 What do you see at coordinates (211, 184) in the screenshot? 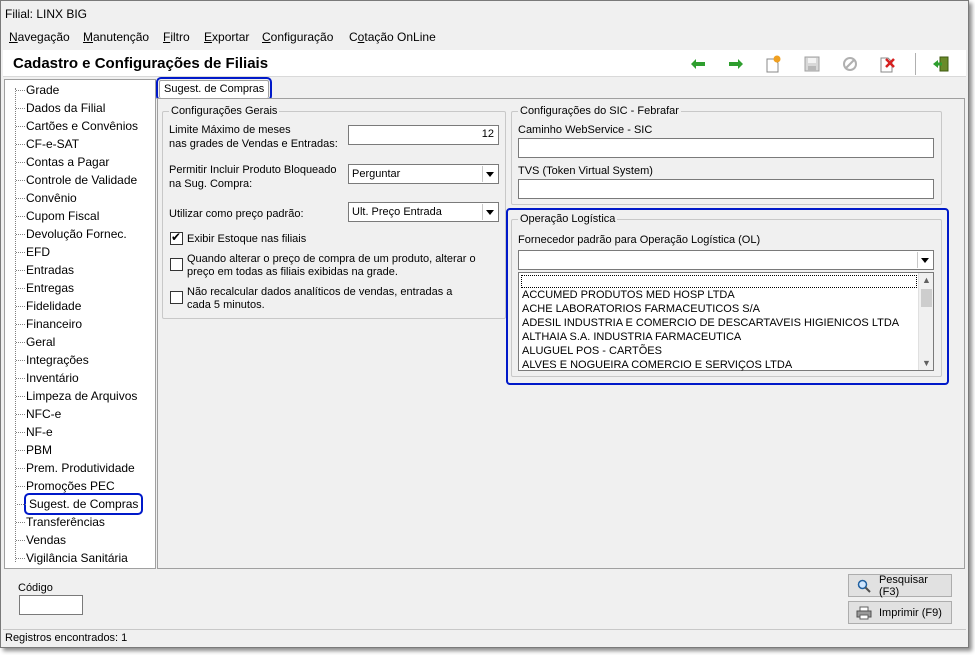
I see `blocked-label-line2: na Sug. Compra:` at bounding box center [211, 184].